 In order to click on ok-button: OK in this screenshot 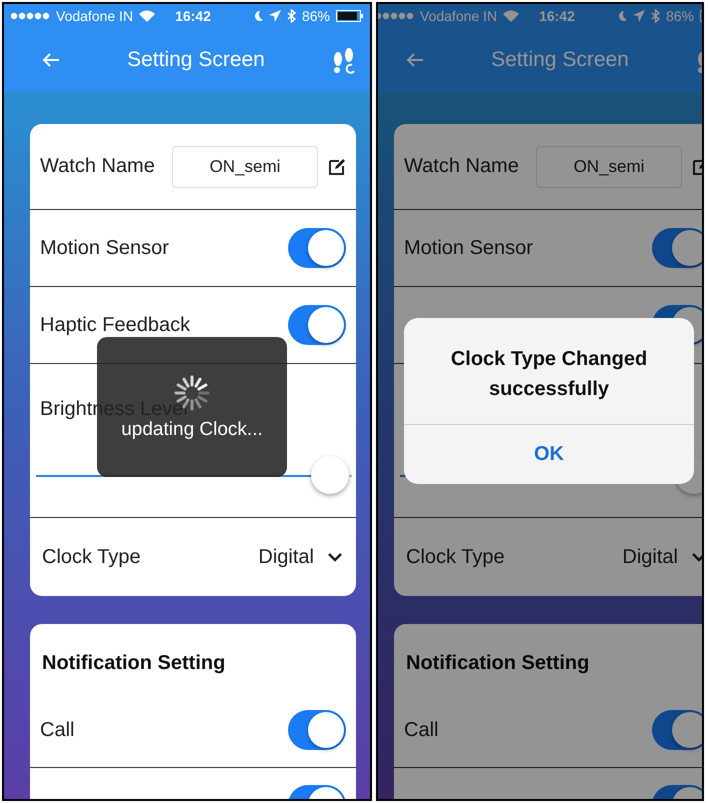, I will do `click(549, 454)`.